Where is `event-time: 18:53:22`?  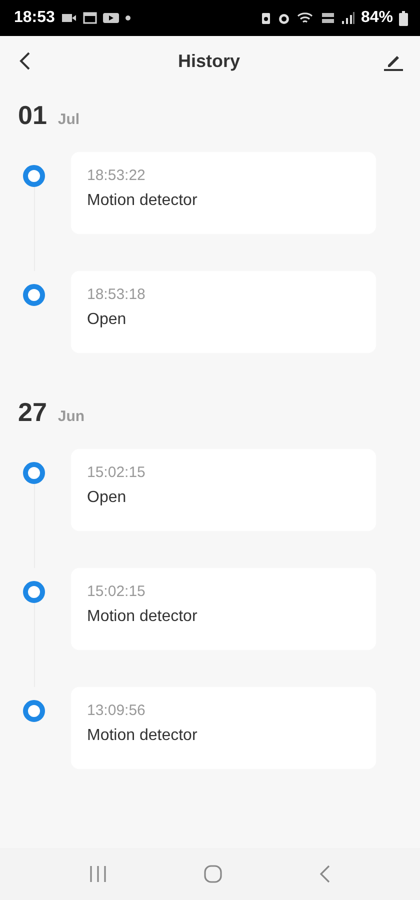
event-time: 18:53:22 is located at coordinates (116, 175).